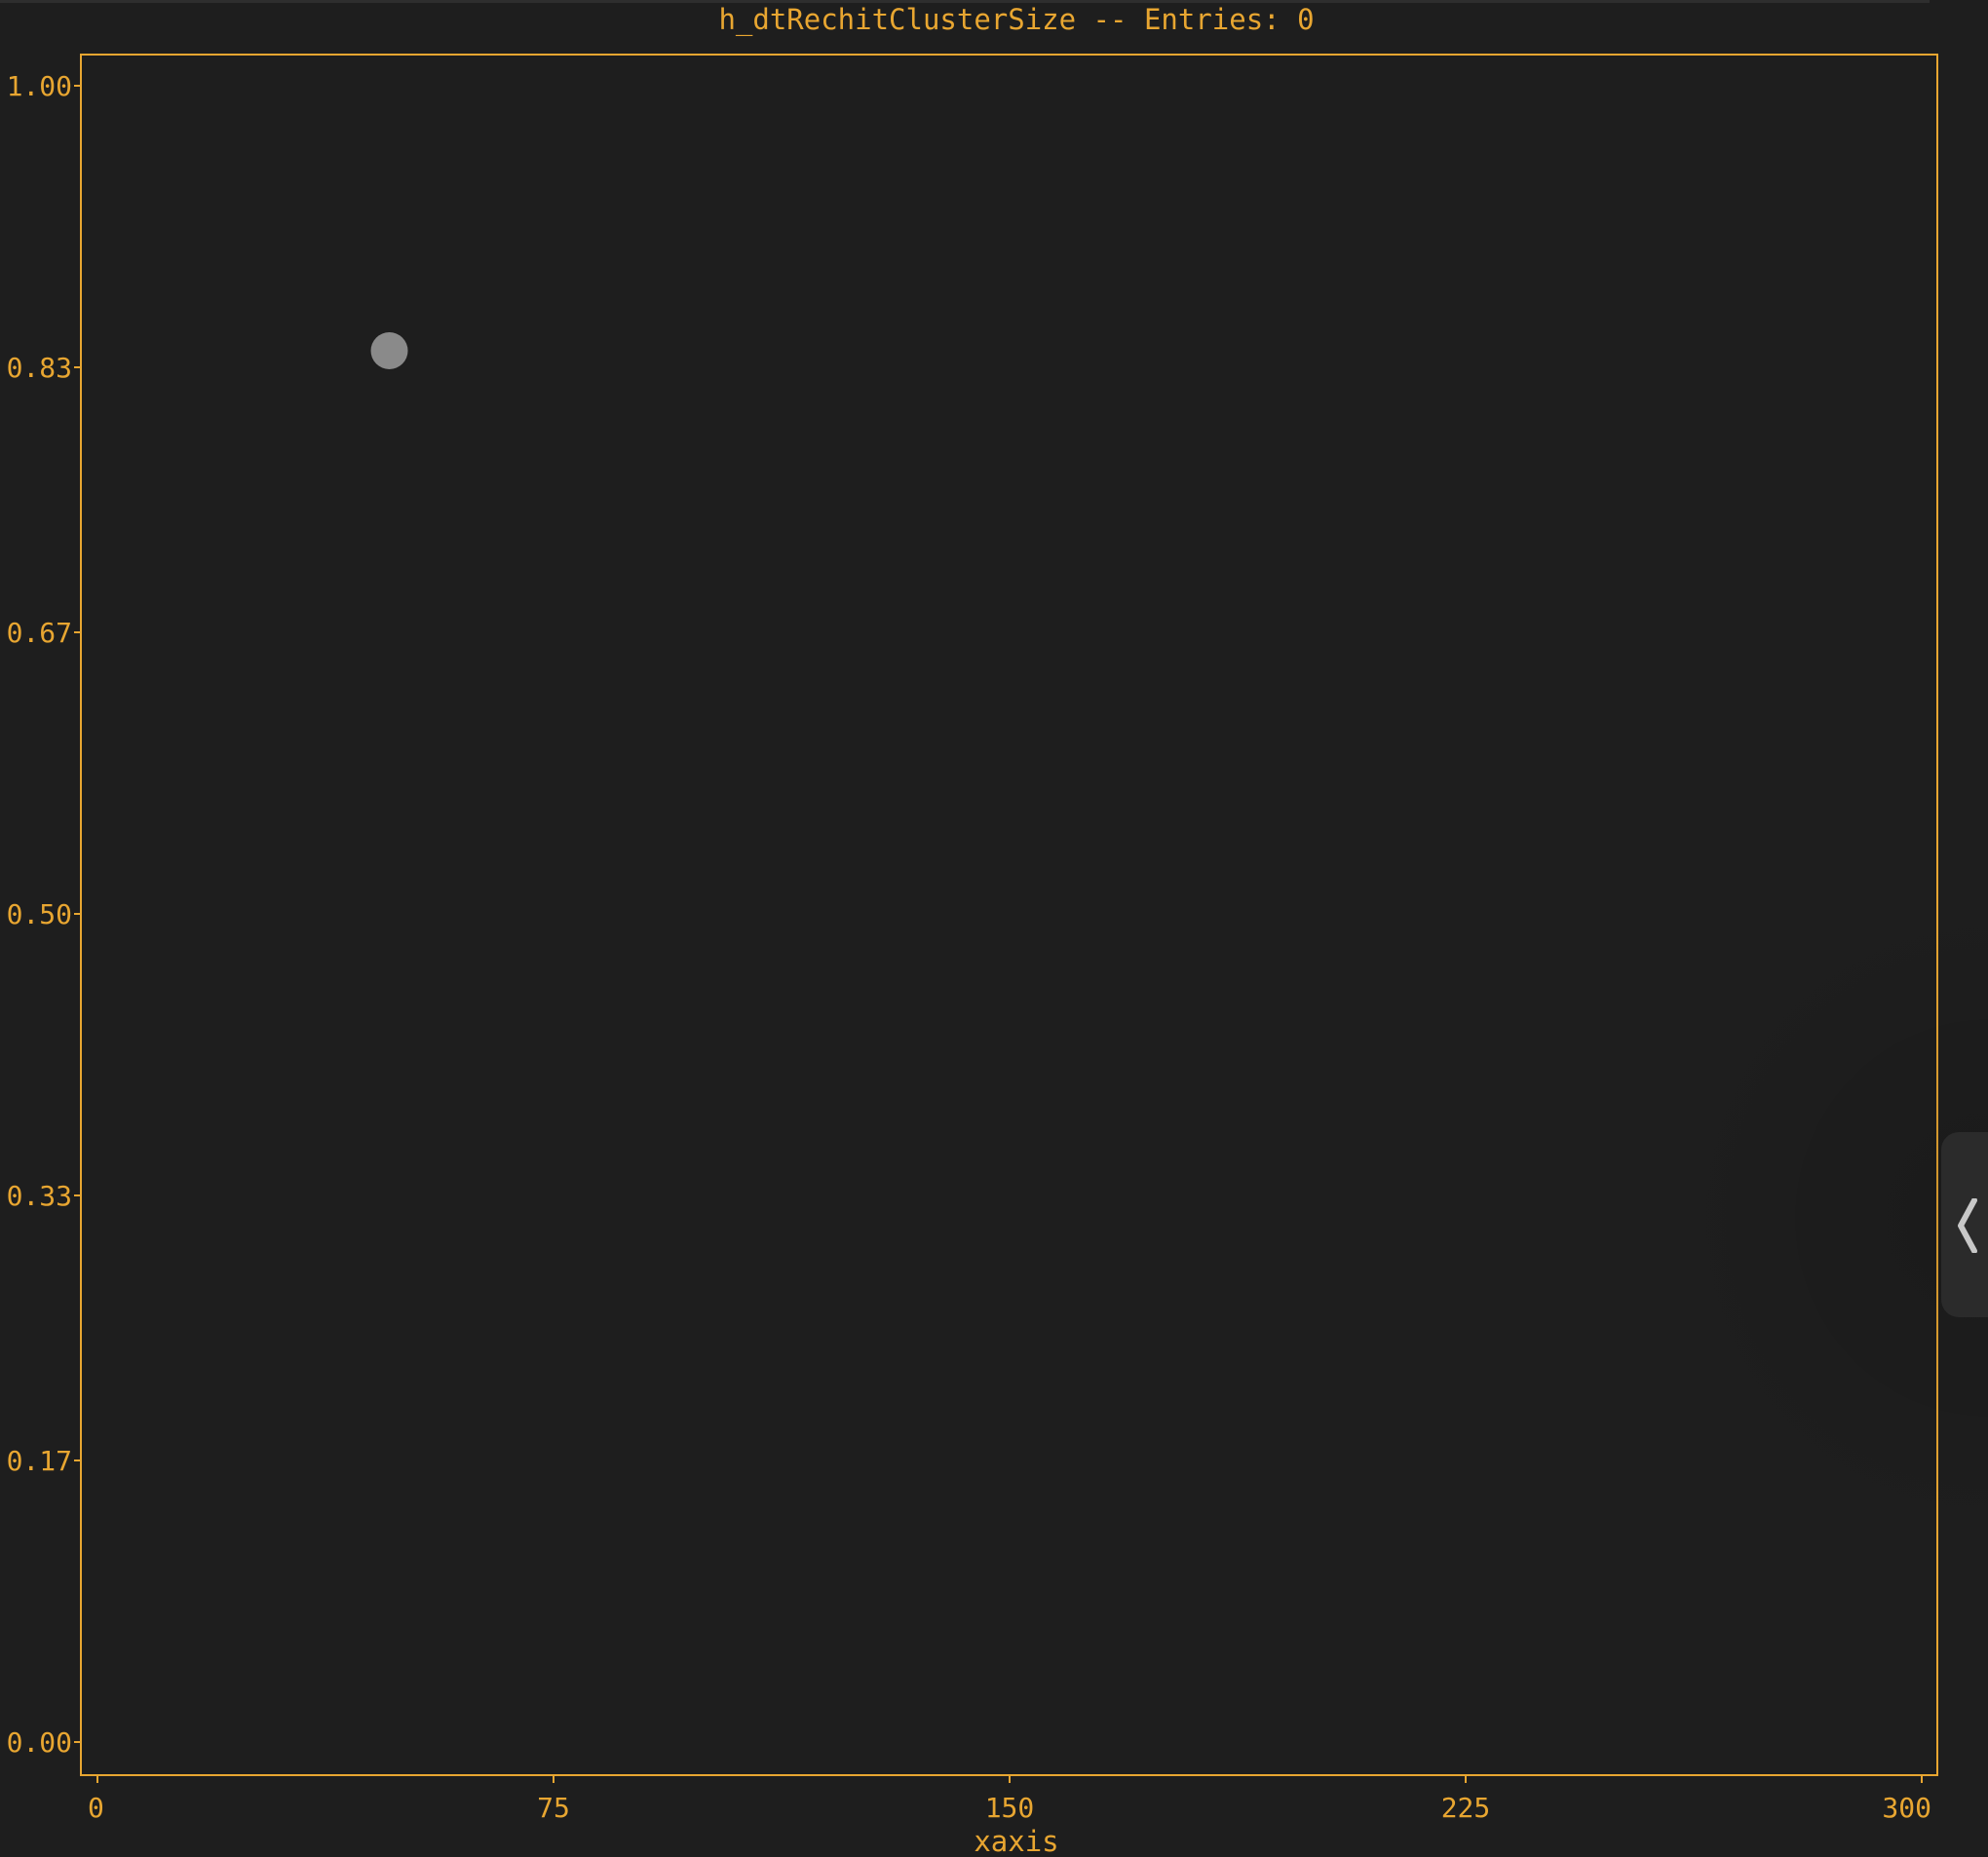  I want to click on x-tick-label: 300, so click(1906, 1808).